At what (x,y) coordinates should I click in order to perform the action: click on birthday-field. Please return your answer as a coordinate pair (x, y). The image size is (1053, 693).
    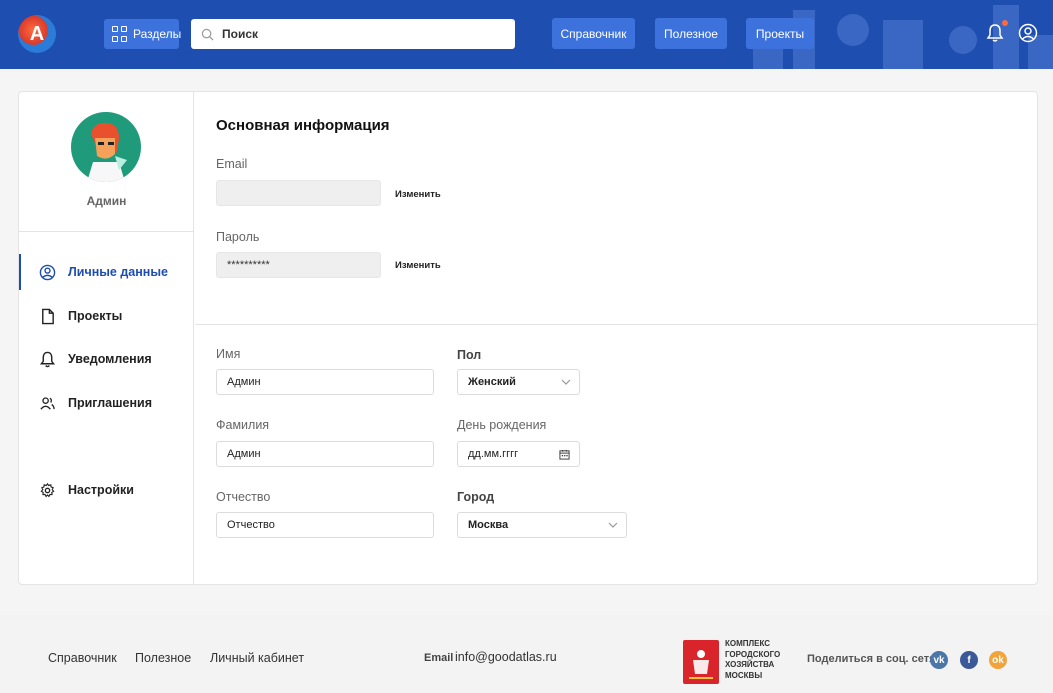
    Looking at the image, I should click on (518, 454).